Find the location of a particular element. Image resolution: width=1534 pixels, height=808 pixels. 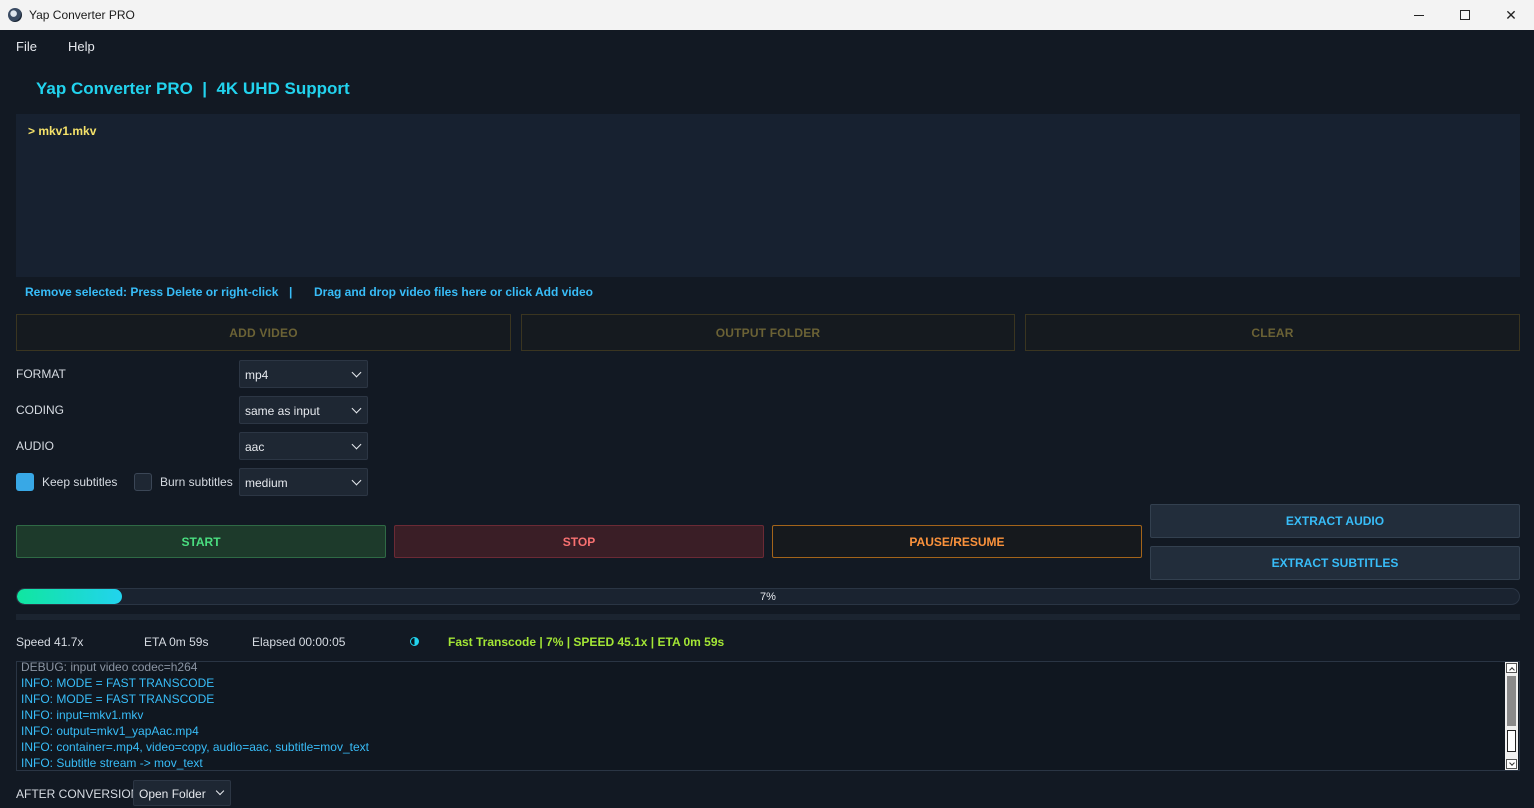

close-icon: ✕ is located at coordinates (1511, 15).